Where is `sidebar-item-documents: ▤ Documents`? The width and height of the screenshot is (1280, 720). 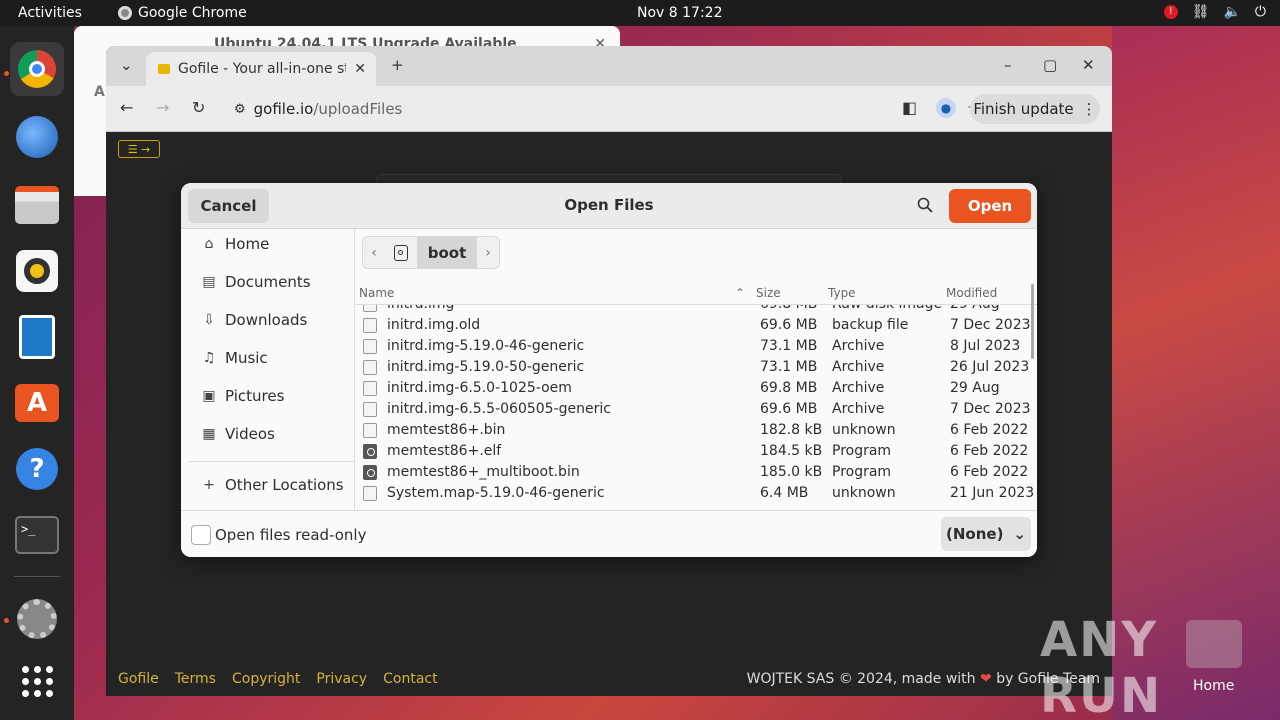
sidebar-item-documents: ▤ Documents is located at coordinates (255, 282).